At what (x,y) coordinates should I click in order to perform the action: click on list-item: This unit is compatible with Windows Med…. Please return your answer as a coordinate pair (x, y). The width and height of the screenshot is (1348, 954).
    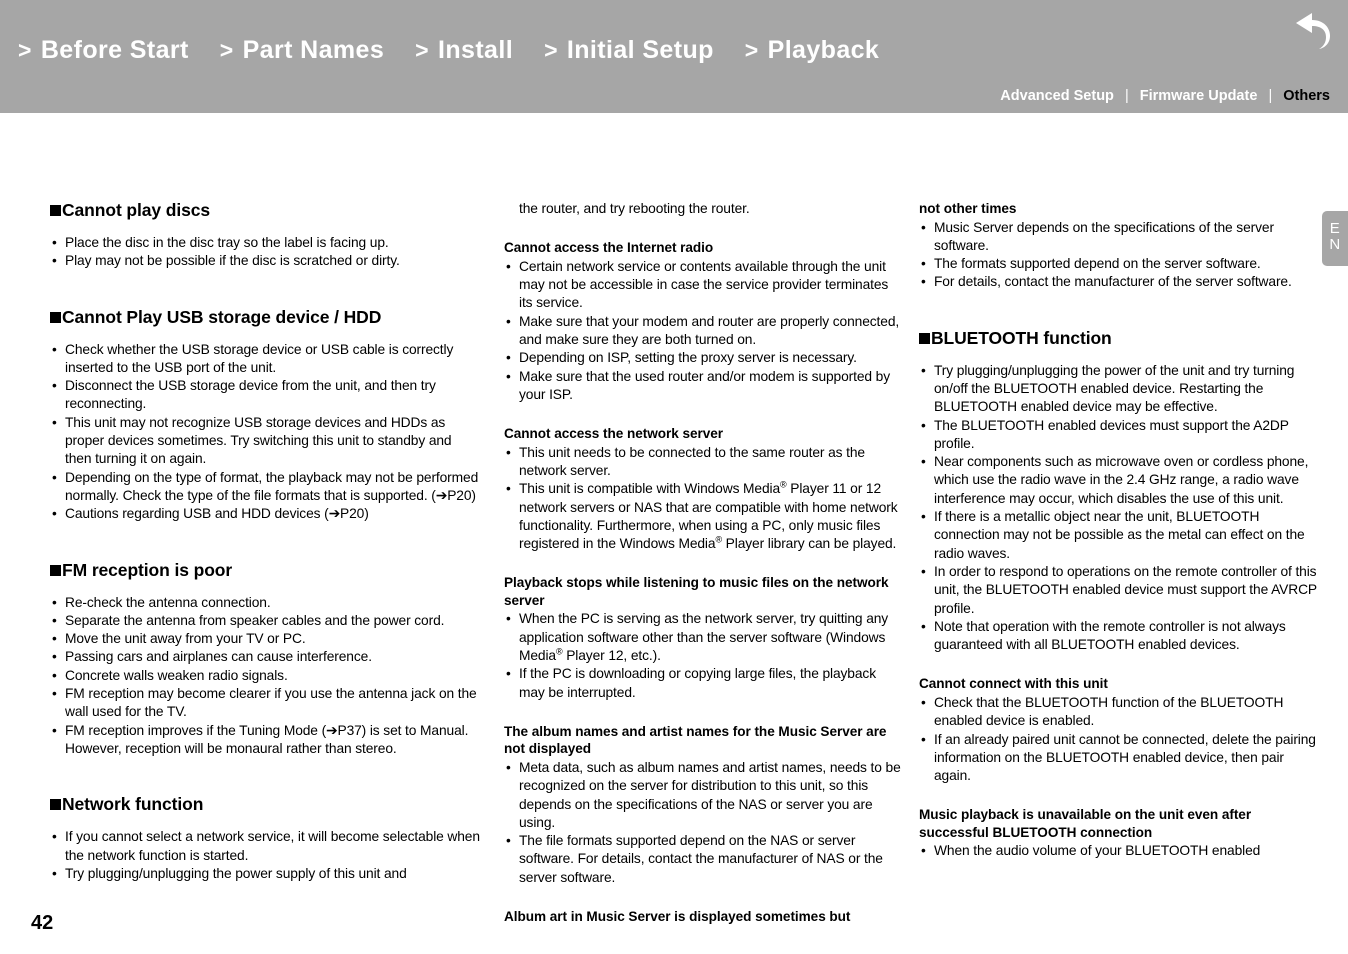
    Looking at the image, I should click on (704, 516).